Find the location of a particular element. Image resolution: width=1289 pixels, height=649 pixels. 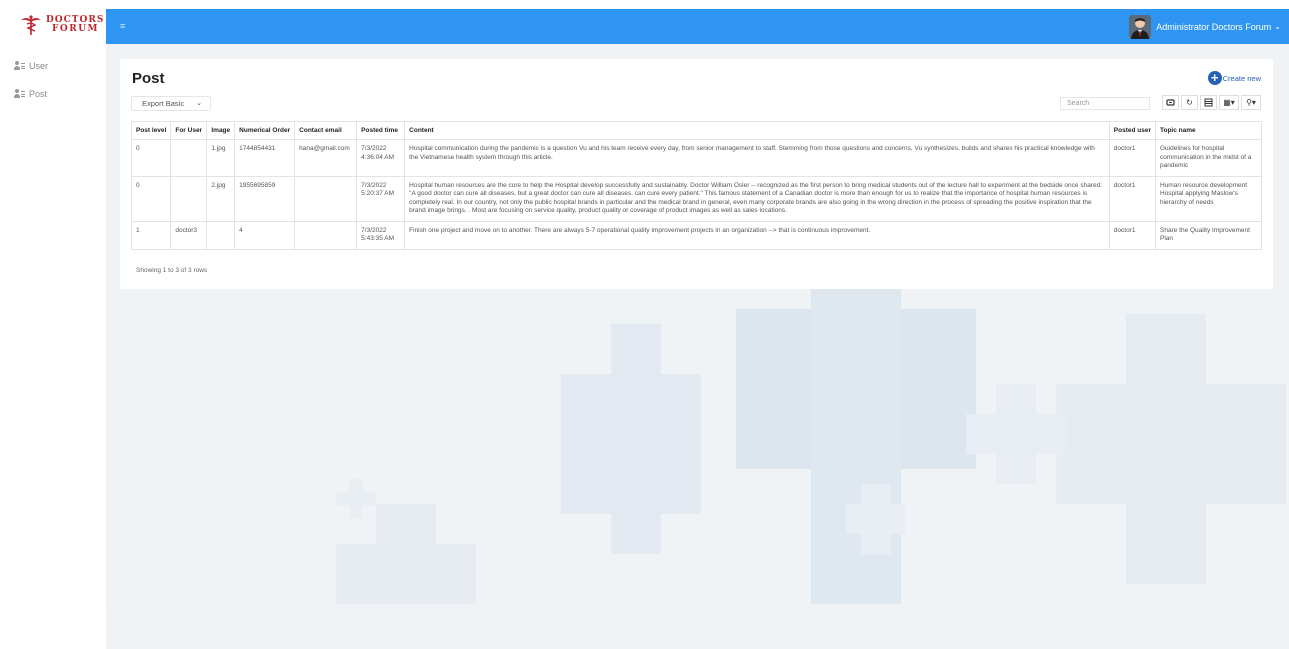

export-type-select: Export Basic ⌄ is located at coordinates (171, 103).